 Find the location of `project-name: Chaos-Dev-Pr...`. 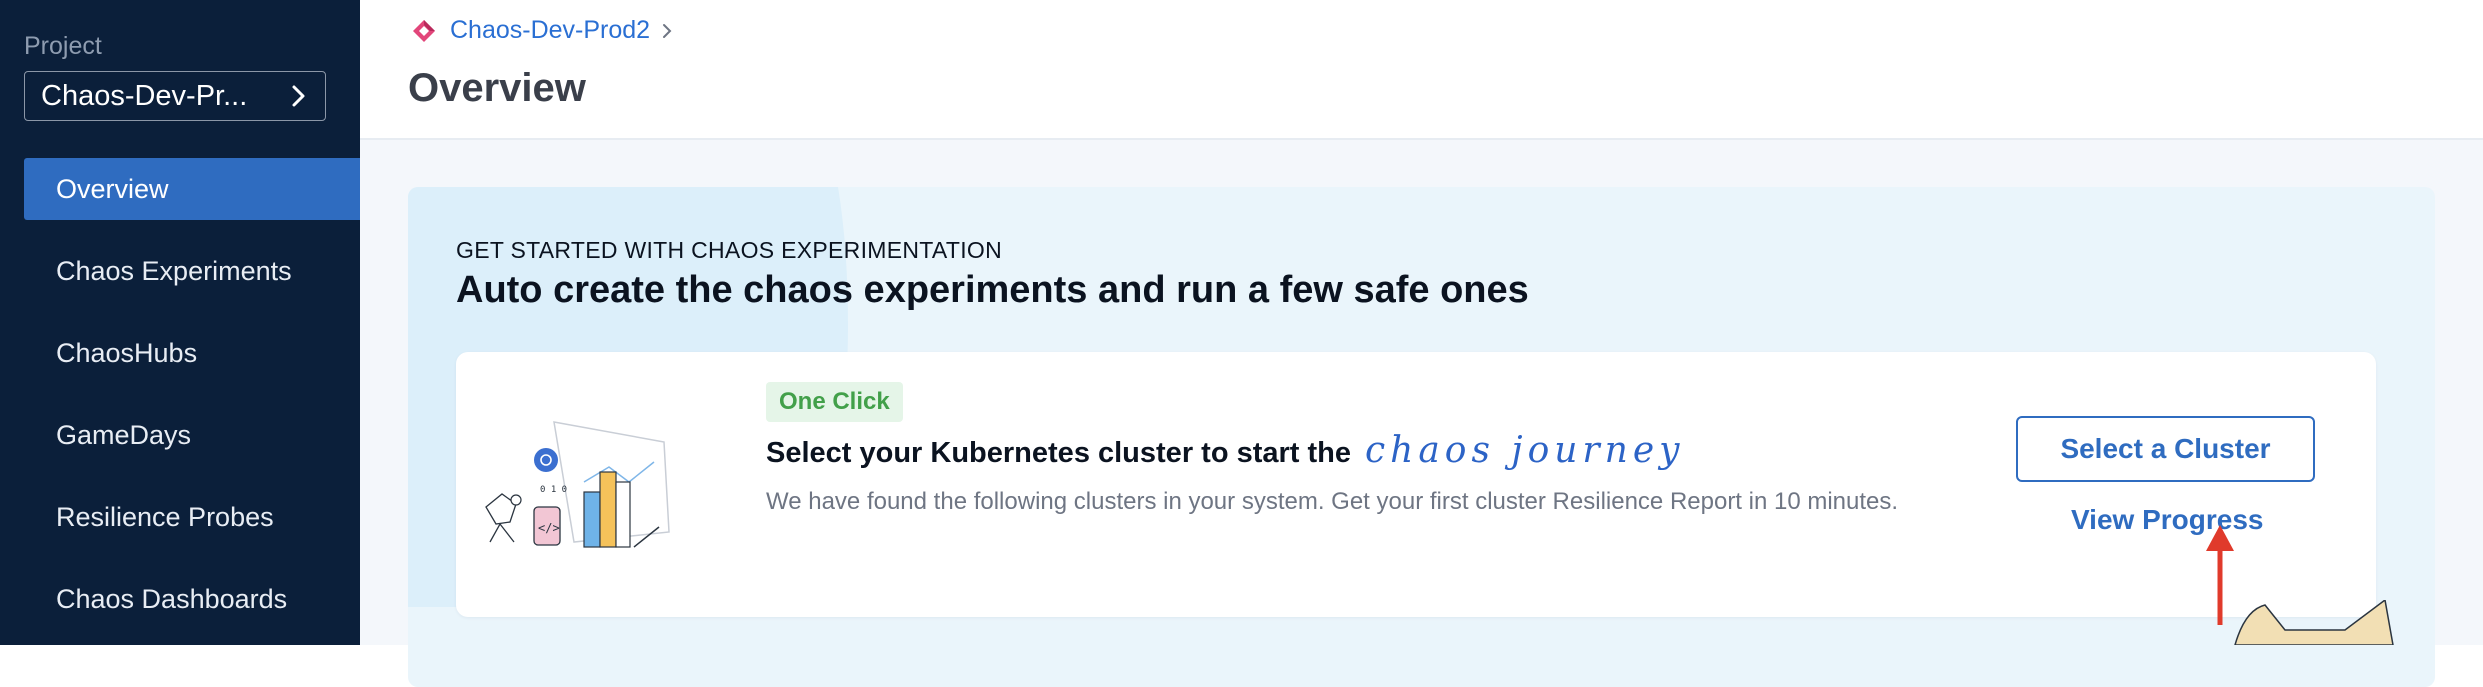

project-name: Chaos-Dev-Pr... is located at coordinates (144, 95).